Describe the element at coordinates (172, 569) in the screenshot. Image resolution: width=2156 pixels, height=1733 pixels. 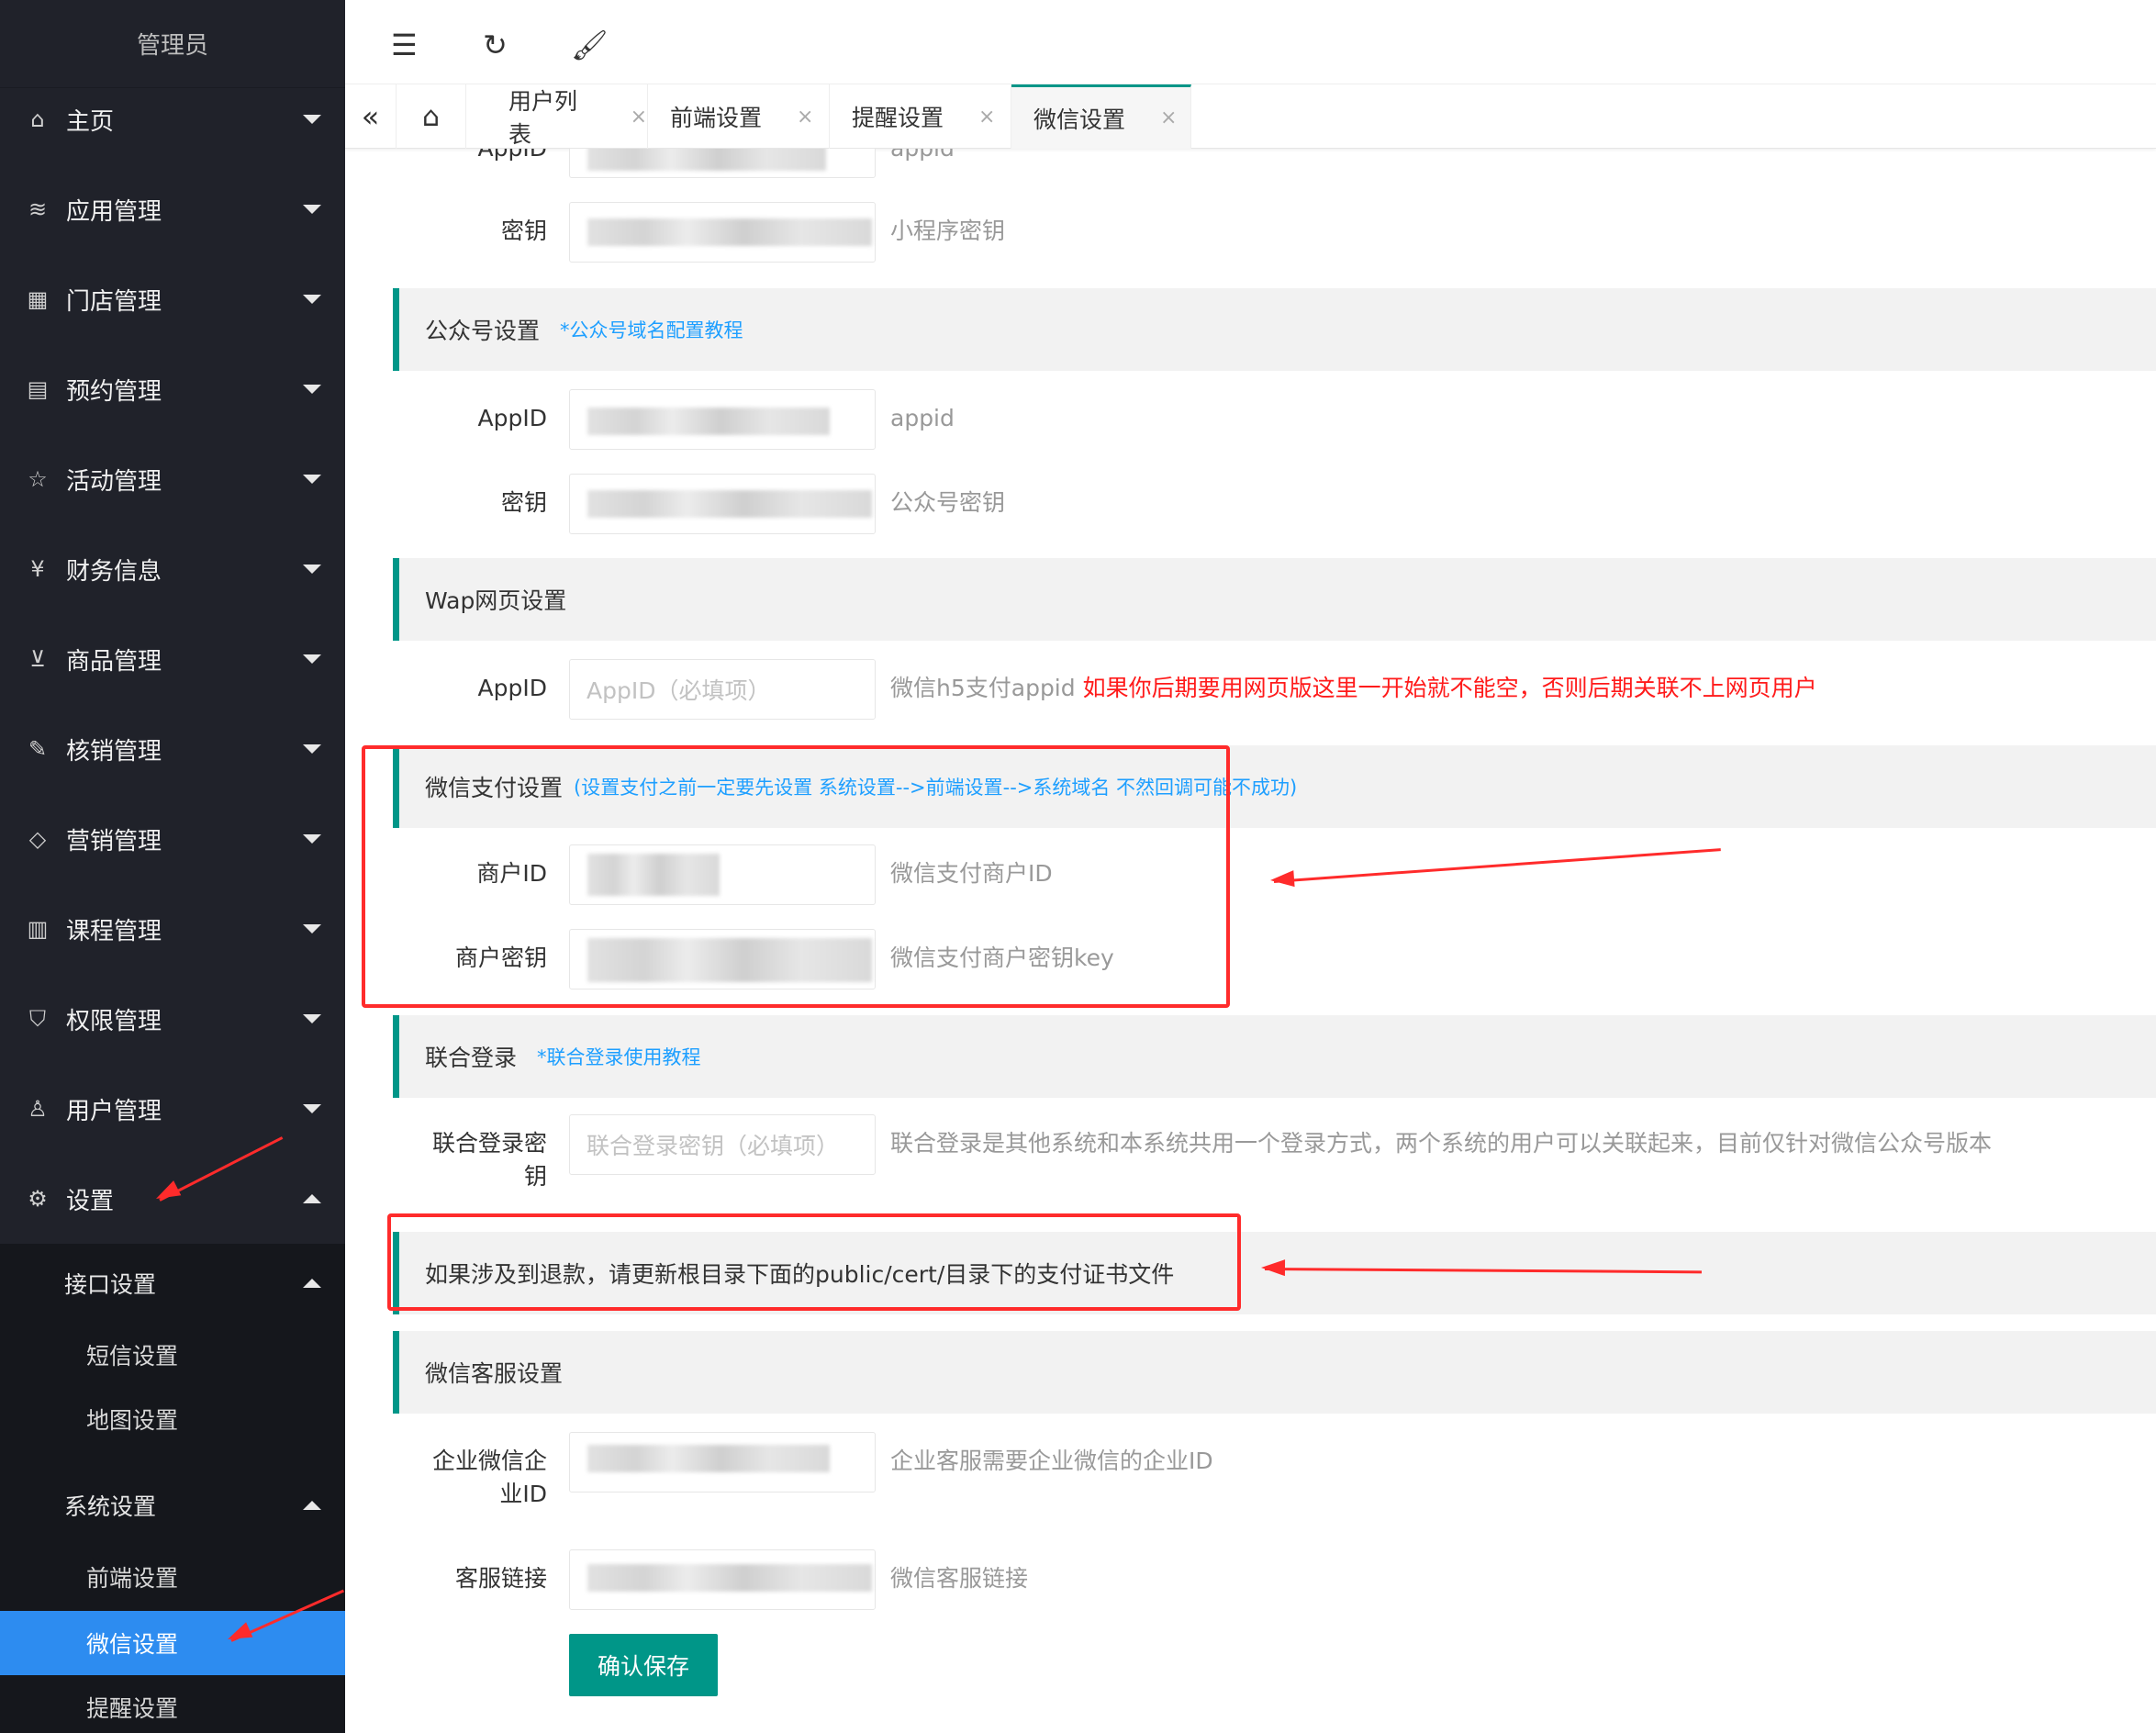
I see `sidebar-item-finance: ¥ 财务信息` at that location.